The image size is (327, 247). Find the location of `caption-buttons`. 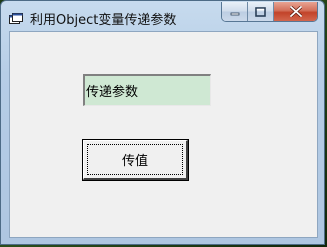

caption-buttons is located at coordinates (269, 12).